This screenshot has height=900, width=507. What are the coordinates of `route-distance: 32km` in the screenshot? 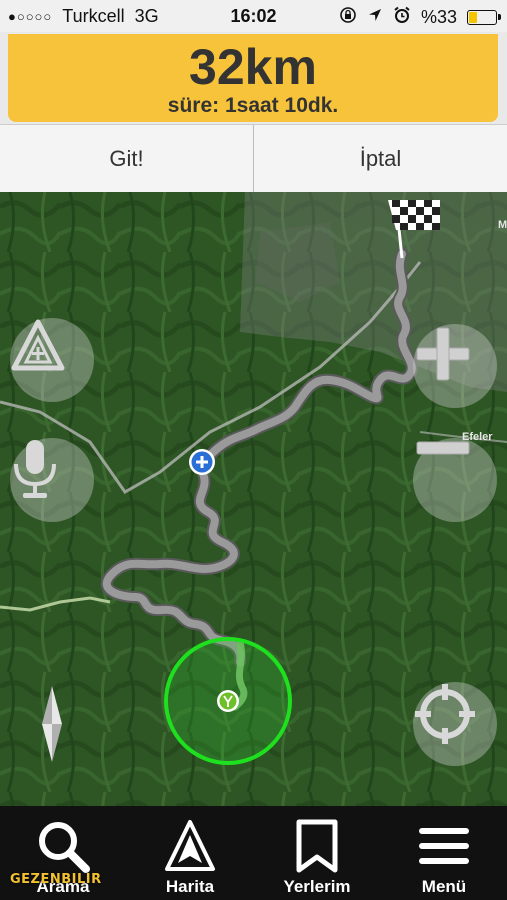 It's located at (253, 67).